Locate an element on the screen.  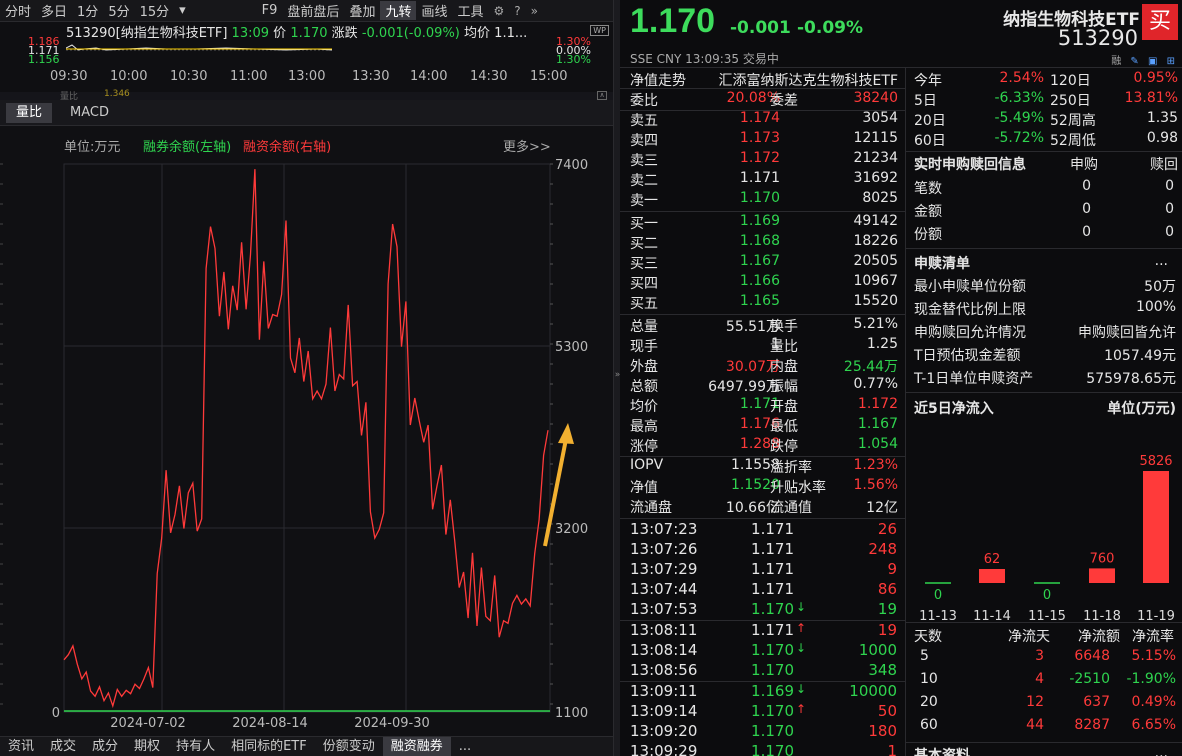
margin-icon: 融 is located at coordinates (1117, 61).